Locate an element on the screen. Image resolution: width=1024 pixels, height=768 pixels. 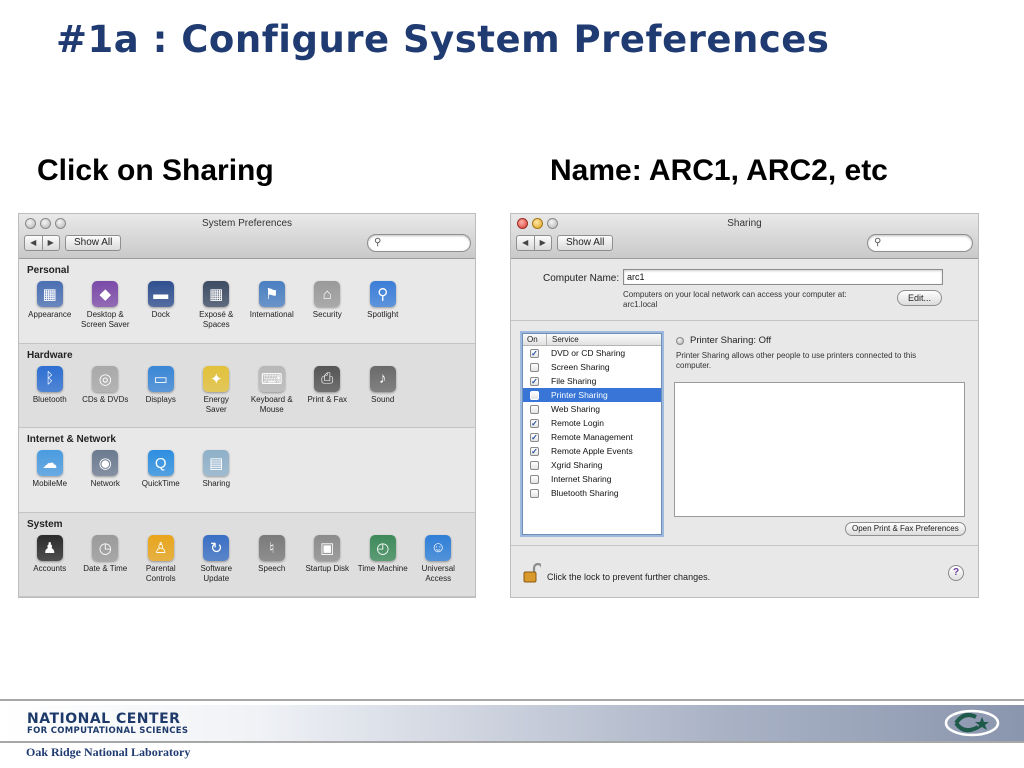
network-icon: ◉ is located at coordinates (105, 463).